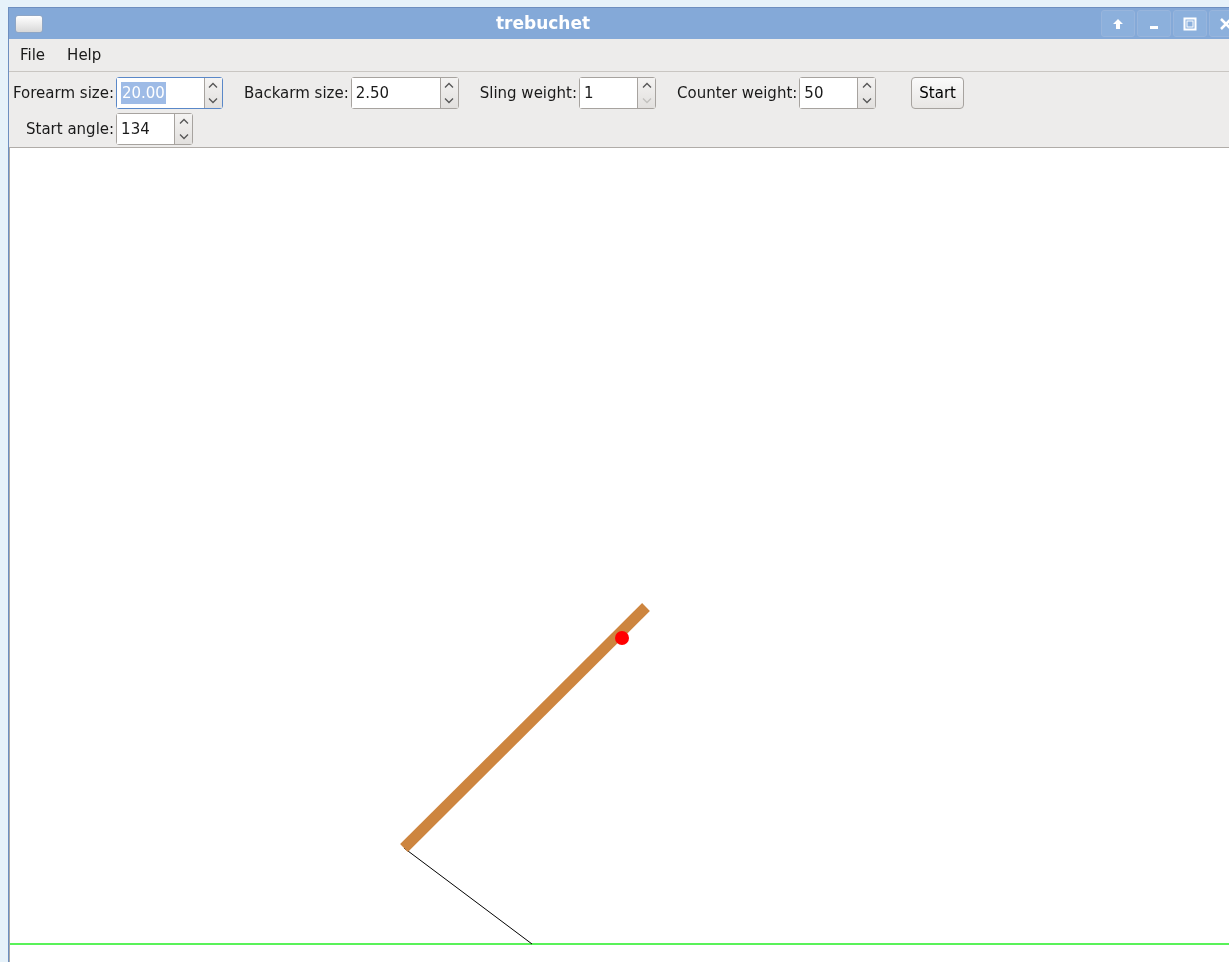  I want to click on field-label: Counter weight:, so click(737, 93).